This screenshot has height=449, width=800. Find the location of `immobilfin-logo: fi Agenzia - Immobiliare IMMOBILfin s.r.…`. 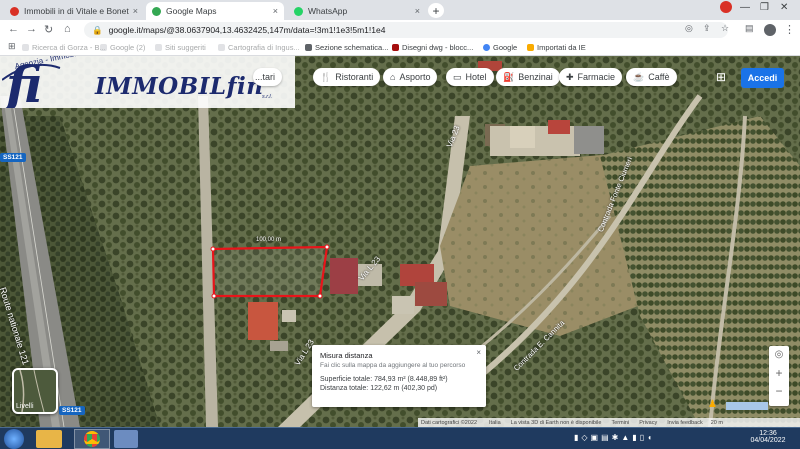

immobilfin-logo: fi Agenzia - Immobiliare IMMOBILfin s.r.… is located at coordinates (147, 82).